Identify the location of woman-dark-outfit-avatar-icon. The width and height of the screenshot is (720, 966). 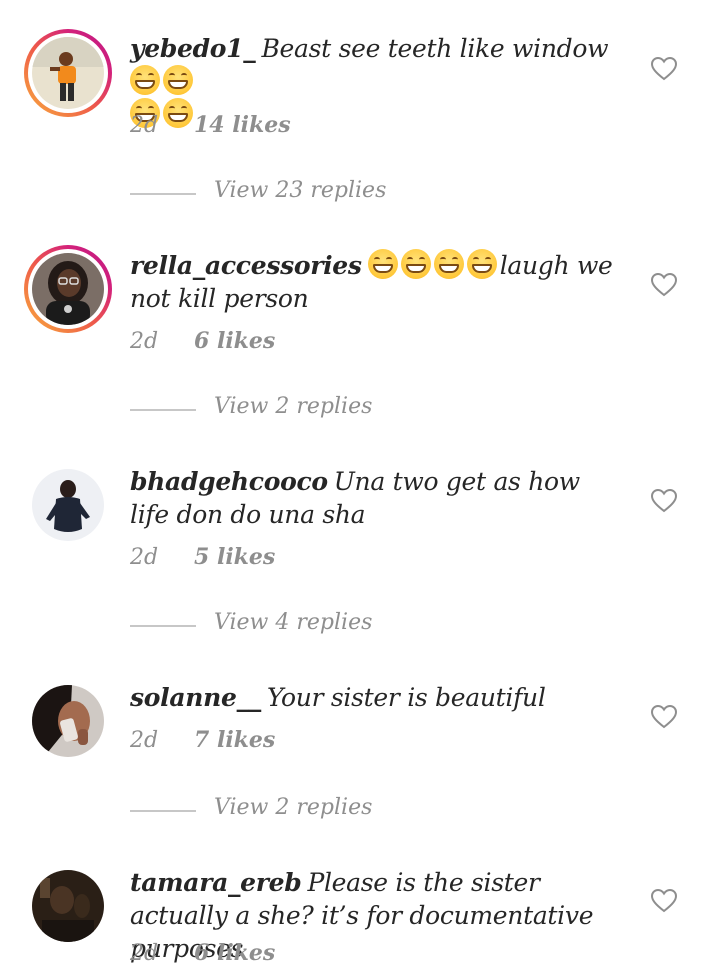
(68, 505).